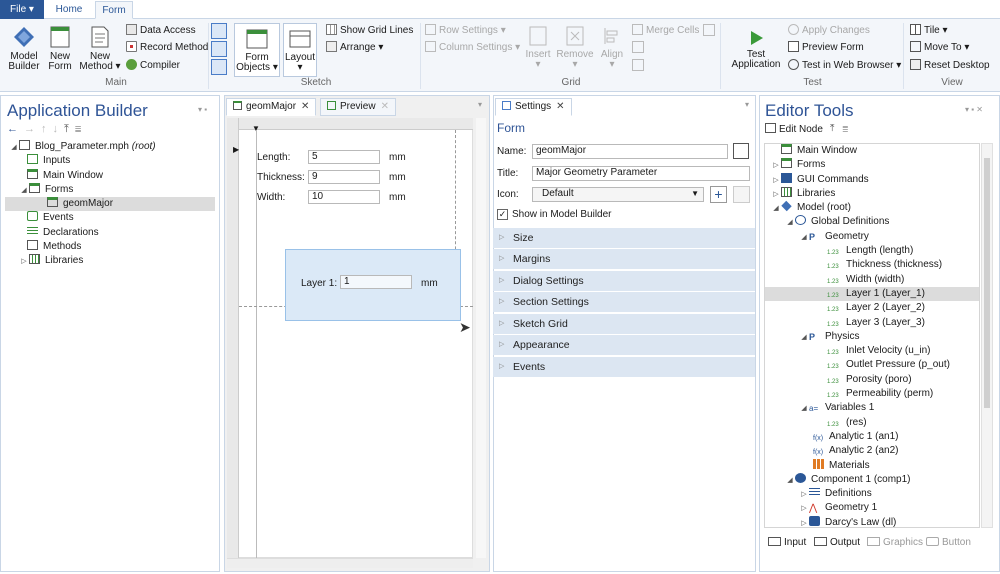 The width and height of the screenshot is (1000, 574). What do you see at coordinates (950, 65) in the screenshot?
I see `reset-desktop-button: Reset Desktop` at bounding box center [950, 65].